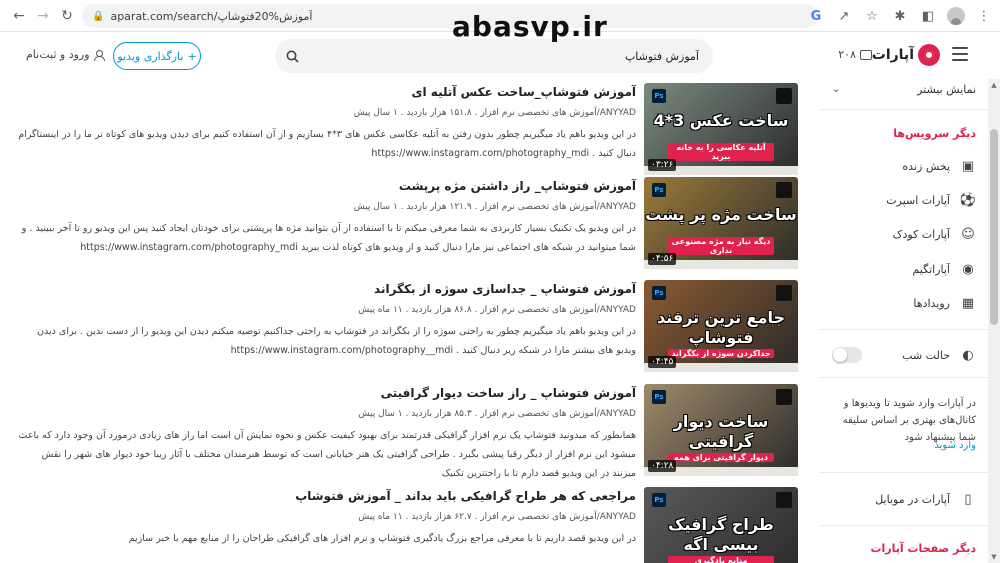 The height and width of the screenshot is (563, 1000). Describe the element at coordinates (956, 16) in the screenshot. I see `profile-avatar` at that location.